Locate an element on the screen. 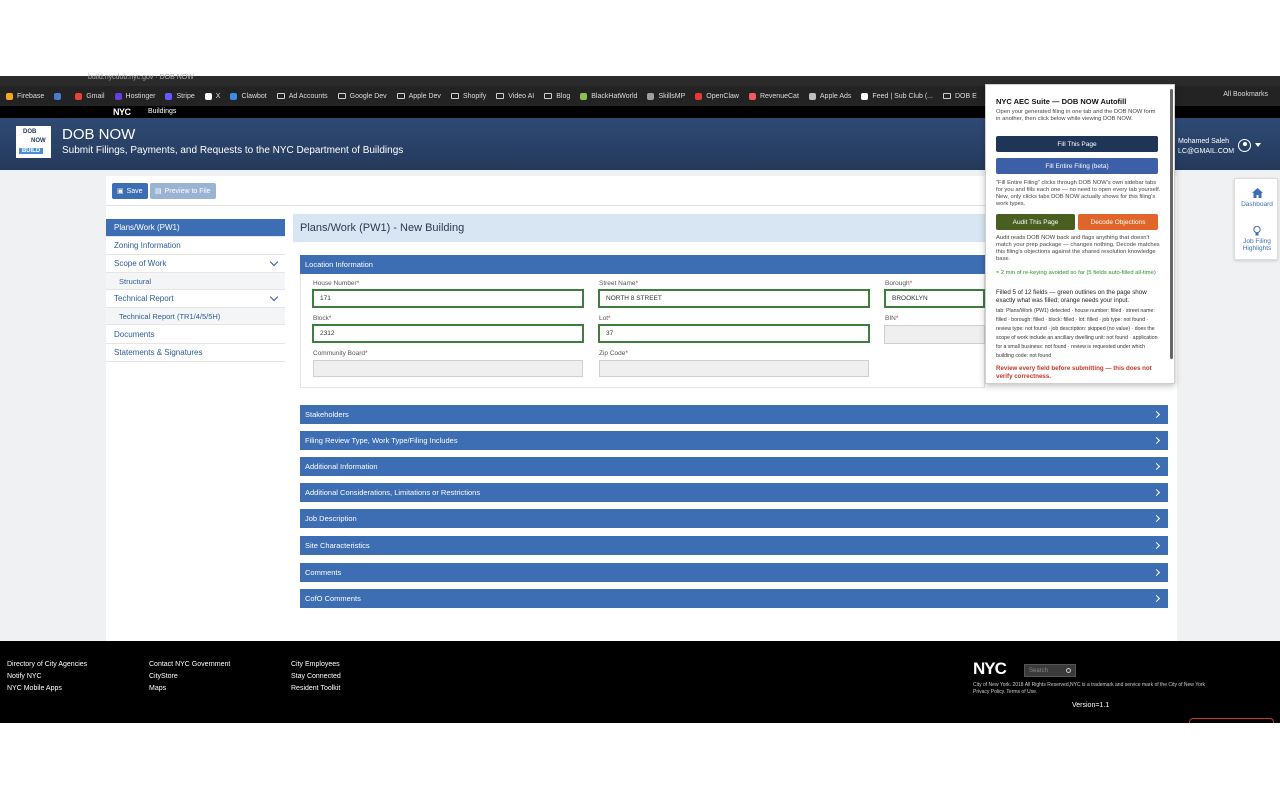 This screenshot has width=1280, height=800. sidebar-item-plans-work: Plans/Work (PW1) is located at coordinates (195, 228).